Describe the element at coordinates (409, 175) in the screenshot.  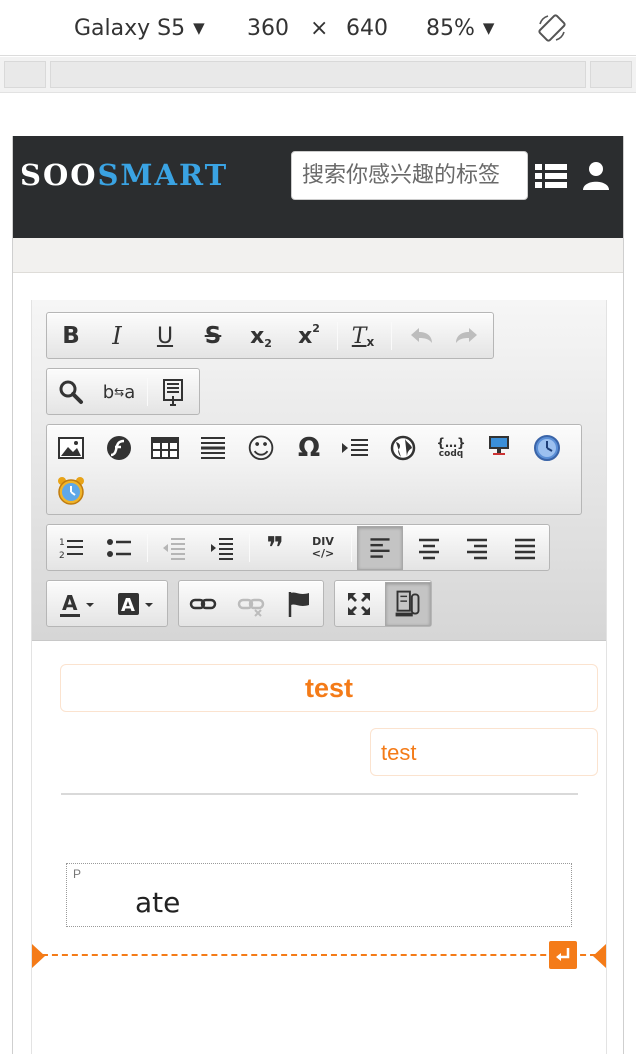
I see `tag-search-input` at that location.